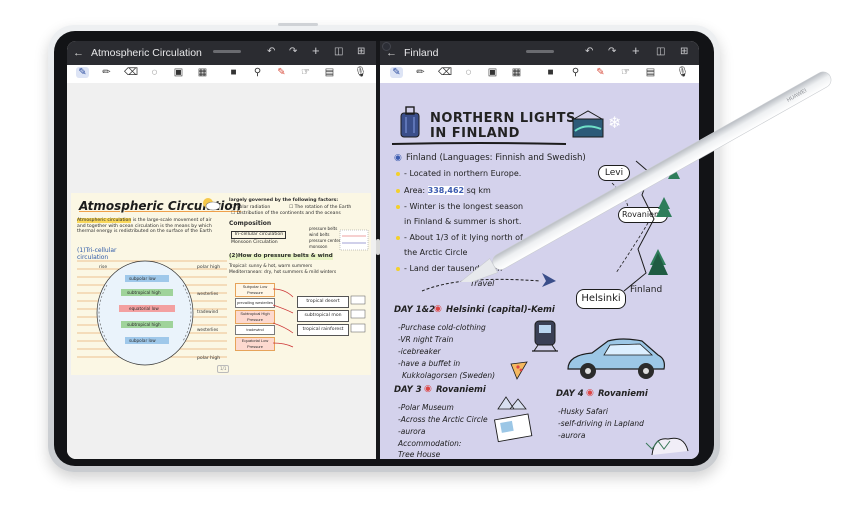 Image resolution: width=865 pixels, height=515 pixels. Describe the element at coordinates (410, 122) in the screenshot. I see `suitcase-icon` at that location.